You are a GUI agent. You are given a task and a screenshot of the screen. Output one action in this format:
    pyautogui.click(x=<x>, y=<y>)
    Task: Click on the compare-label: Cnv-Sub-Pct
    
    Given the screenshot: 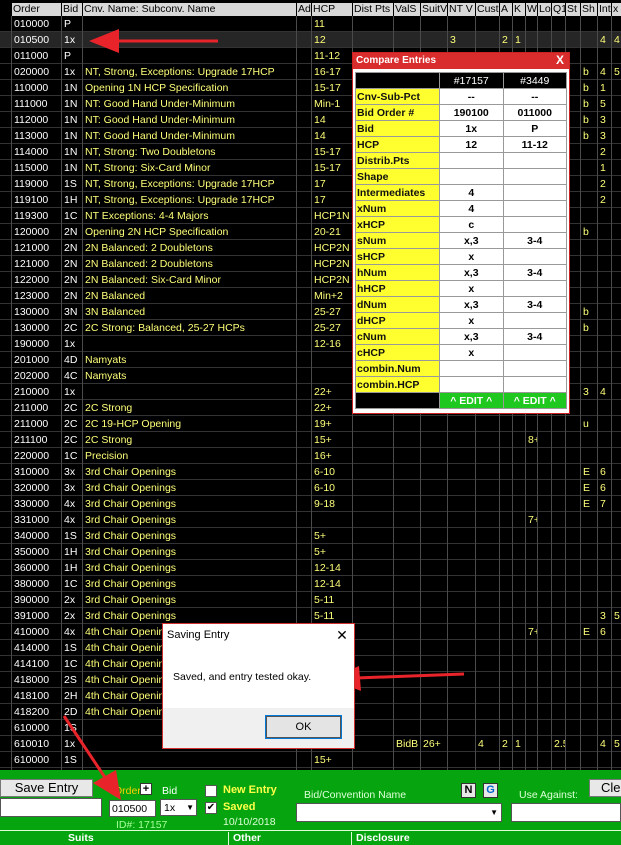 What is the action you would take?
    pyautogui.click(x=397, y=96)
    